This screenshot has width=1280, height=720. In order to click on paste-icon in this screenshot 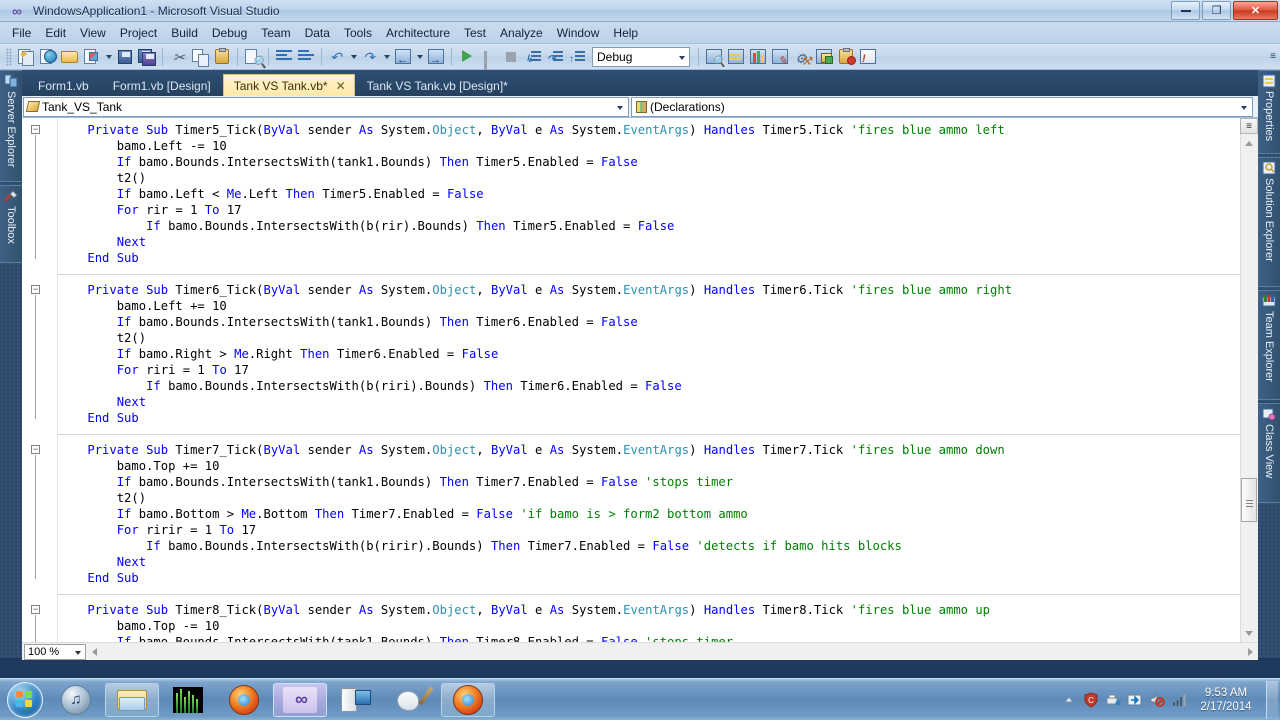, I will do `click(222, 57)`.